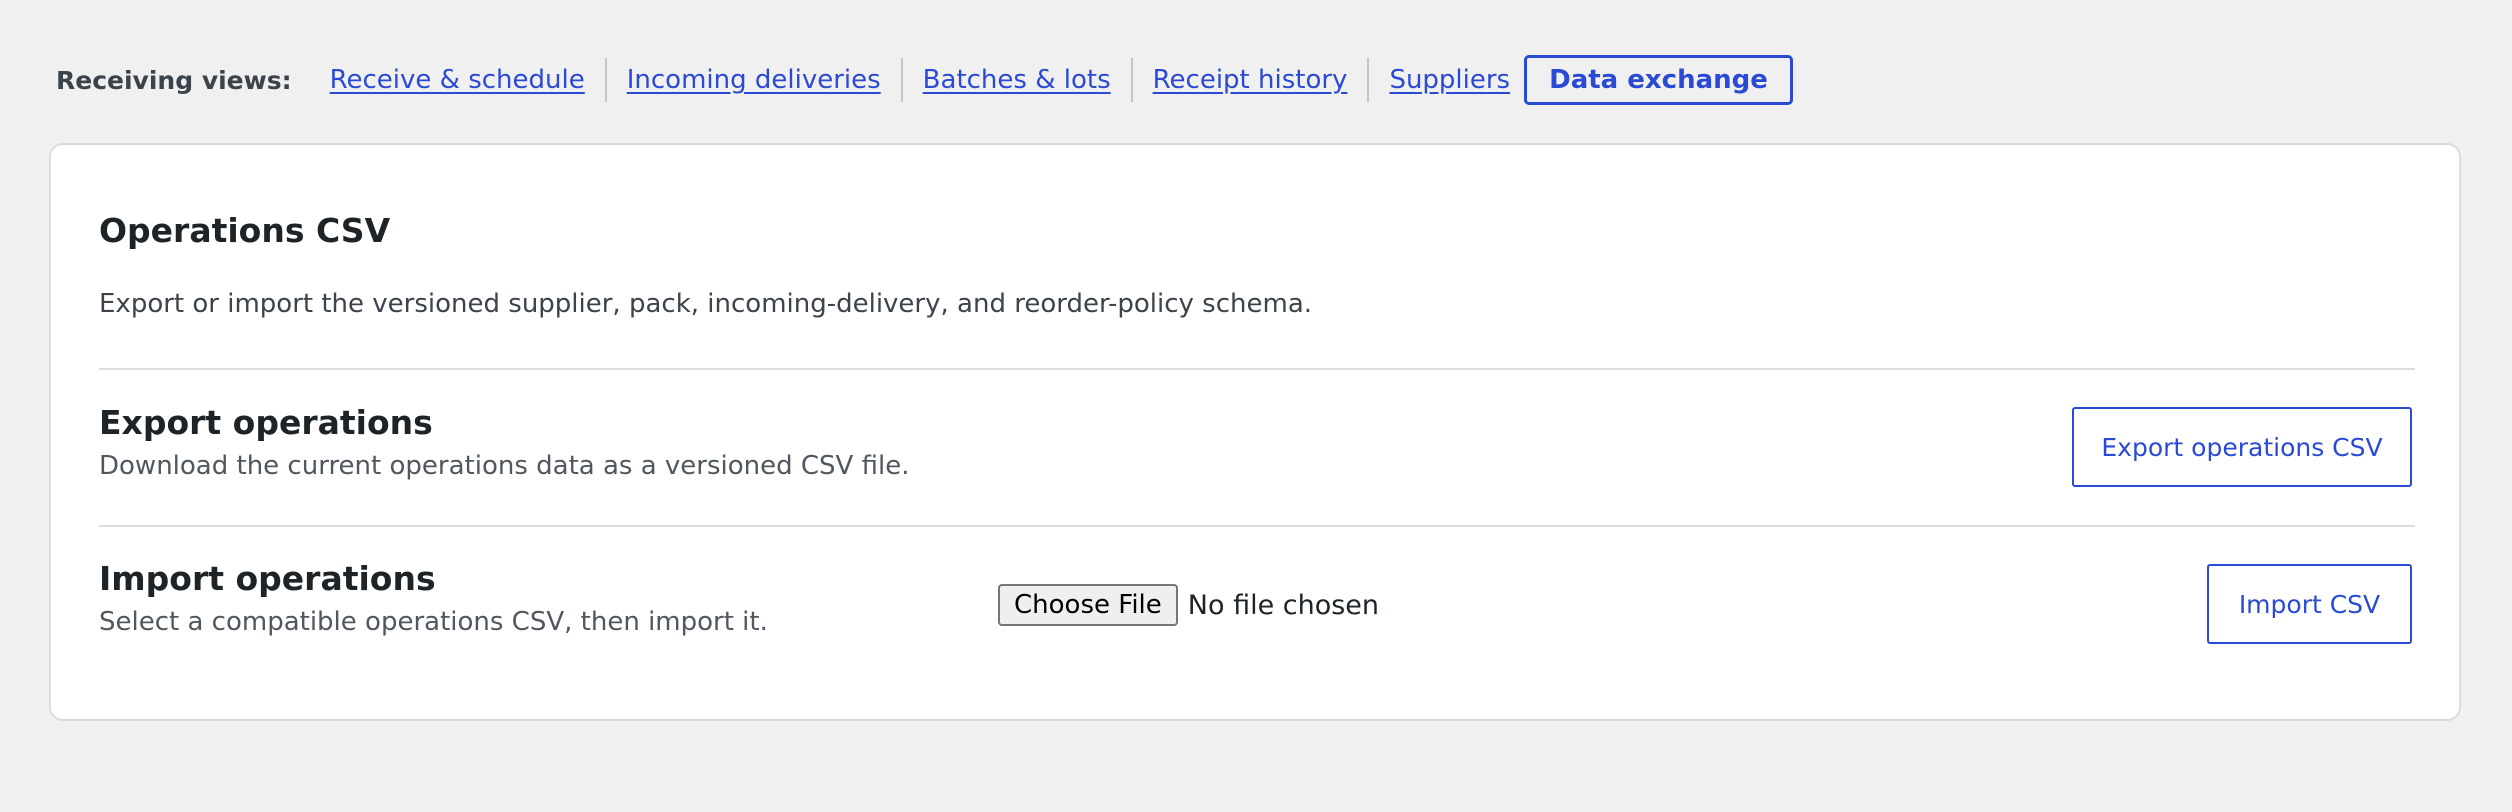 The width and height of the screenshot is (2512, 812). What do you see at coordinates (267, 578) in the screenshot?
I see `import-section-title: Import operations` at bounding box center [267, 578].